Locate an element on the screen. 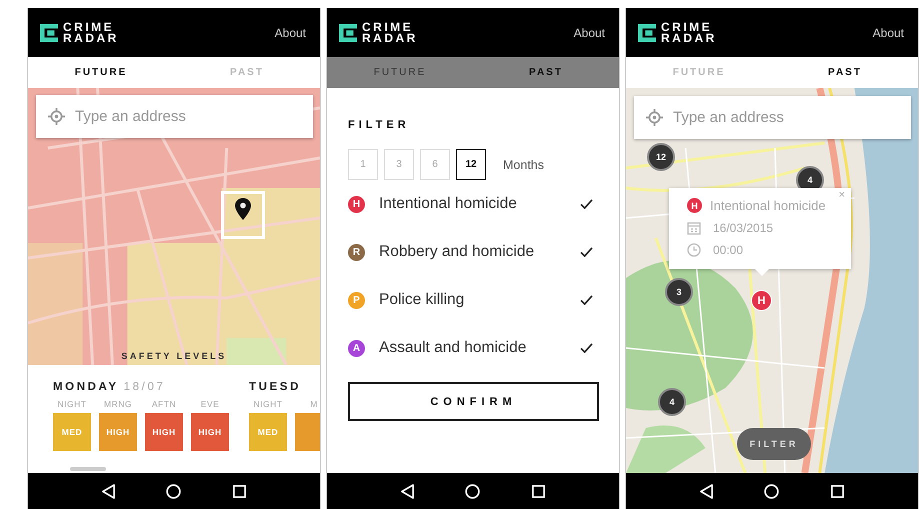 The width and height of the screenshot is (923, 509). map-pin-icon is located at coordinates (243, 209).